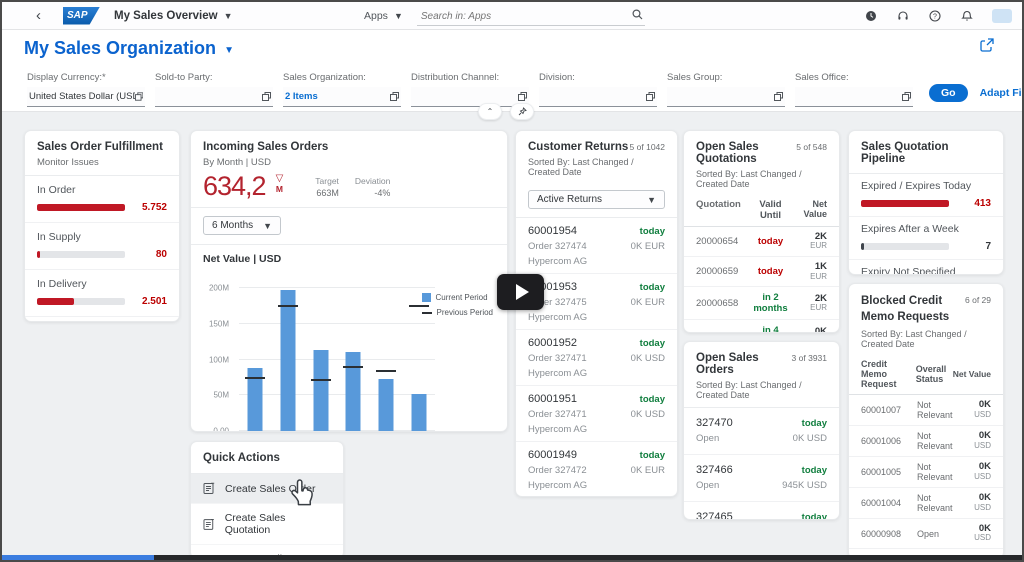  What do you see at coordinates (320, 356) in the screenshot?
I see `chart-column: October` at bounding box center [320, 356].